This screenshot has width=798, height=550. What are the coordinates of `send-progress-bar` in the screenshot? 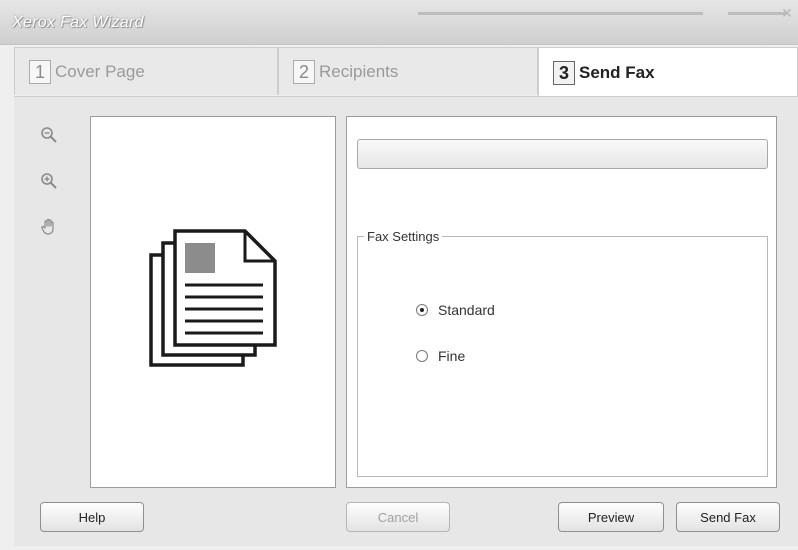 It's located at (562, 154).